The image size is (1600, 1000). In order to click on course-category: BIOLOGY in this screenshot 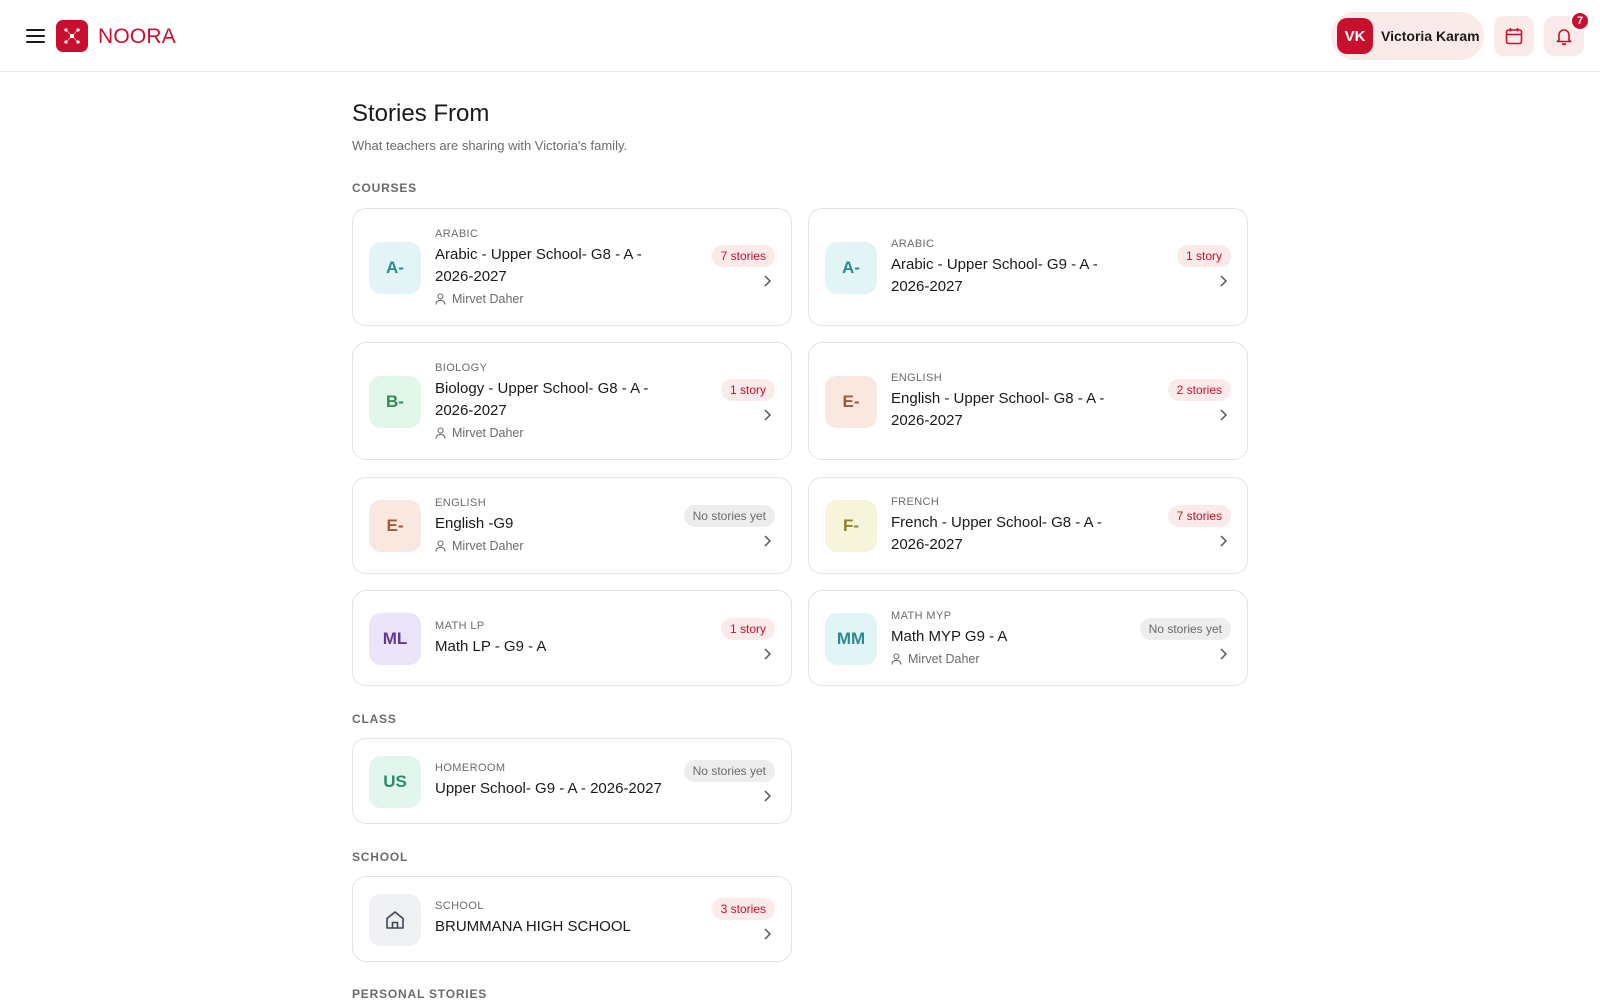, I will do `click(461, 368)`.